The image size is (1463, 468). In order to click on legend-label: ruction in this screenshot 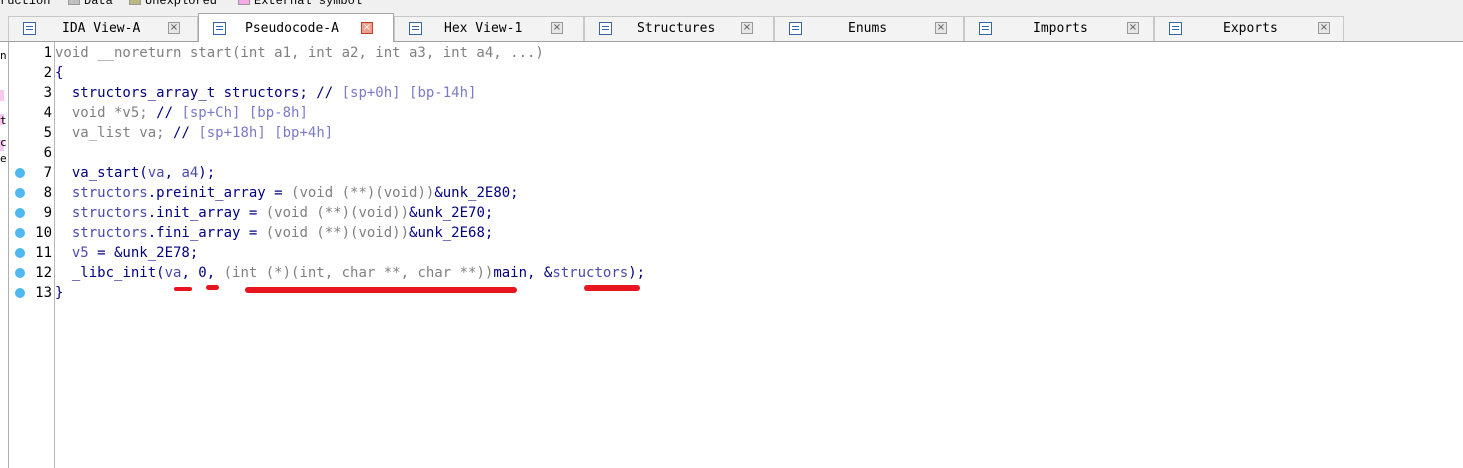, I will do `click(25, 4)`.